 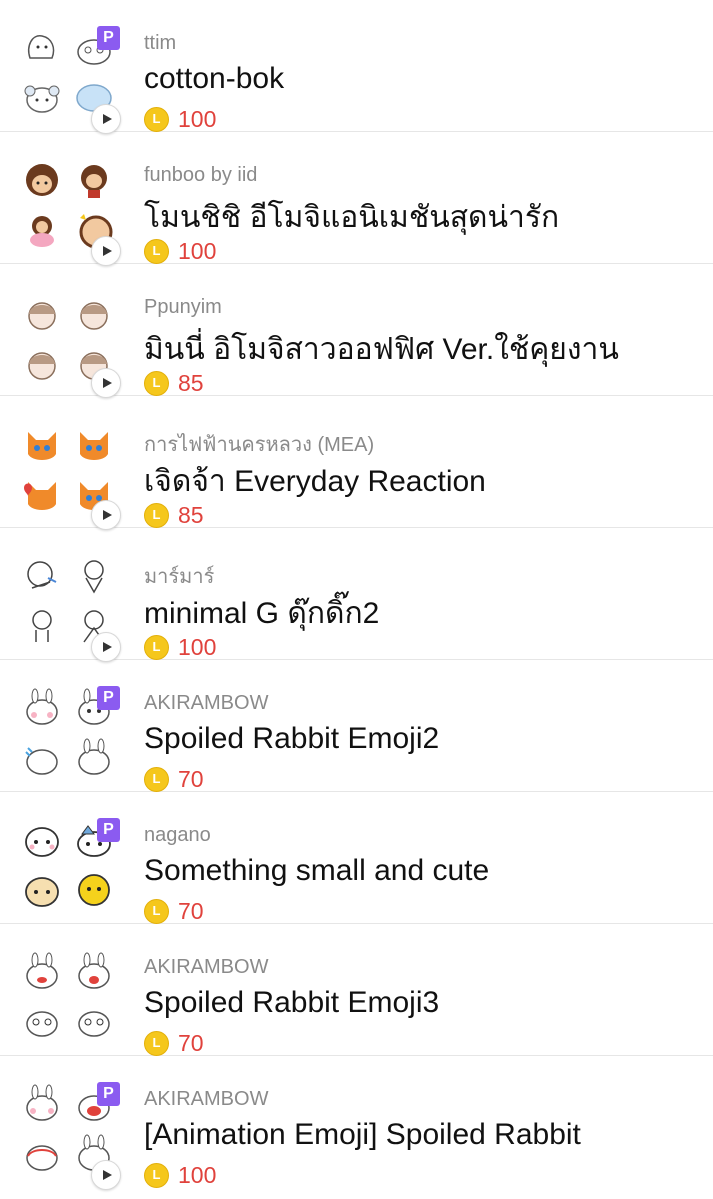 What do you see at coordinates (177, 835) in the screenshot?
I see `author-name: nagano` at bounding box center [177, 835].